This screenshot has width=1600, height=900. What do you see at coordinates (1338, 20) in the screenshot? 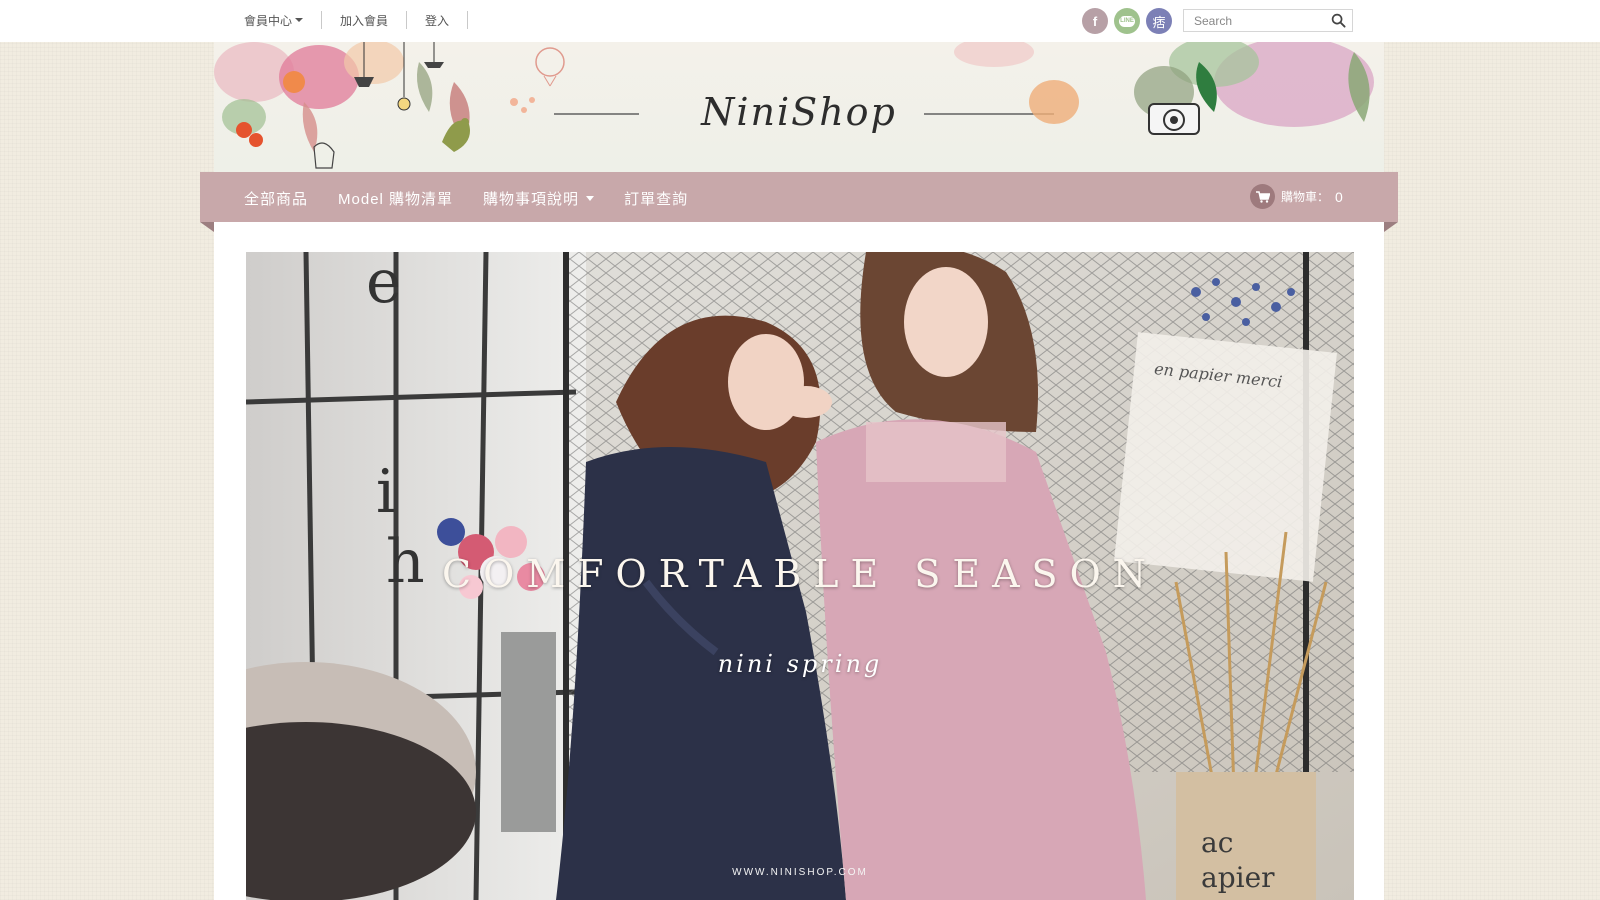
I see `search-icon` at bounding box center [1338, 20].